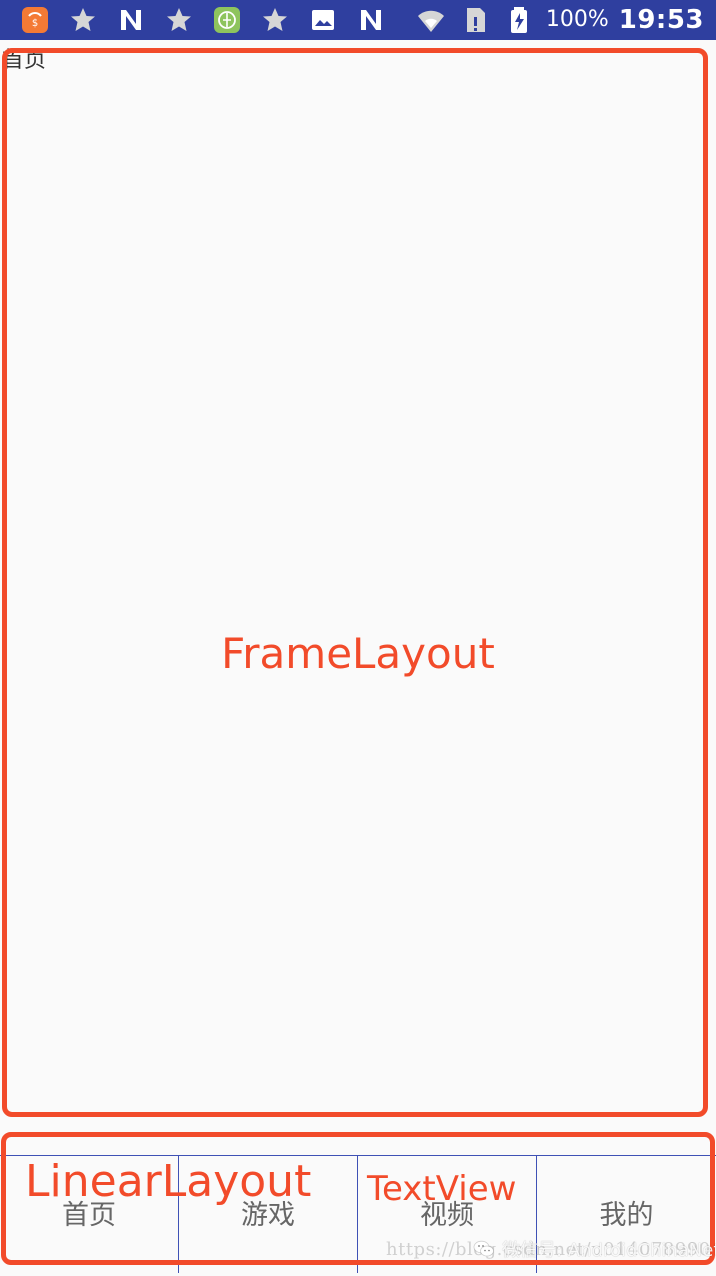  What do you see at coordinates (168, 1181) in the screenshot?
I see `linear-layout-annotation: LinearLayout` at bounding box center [168, 1181].